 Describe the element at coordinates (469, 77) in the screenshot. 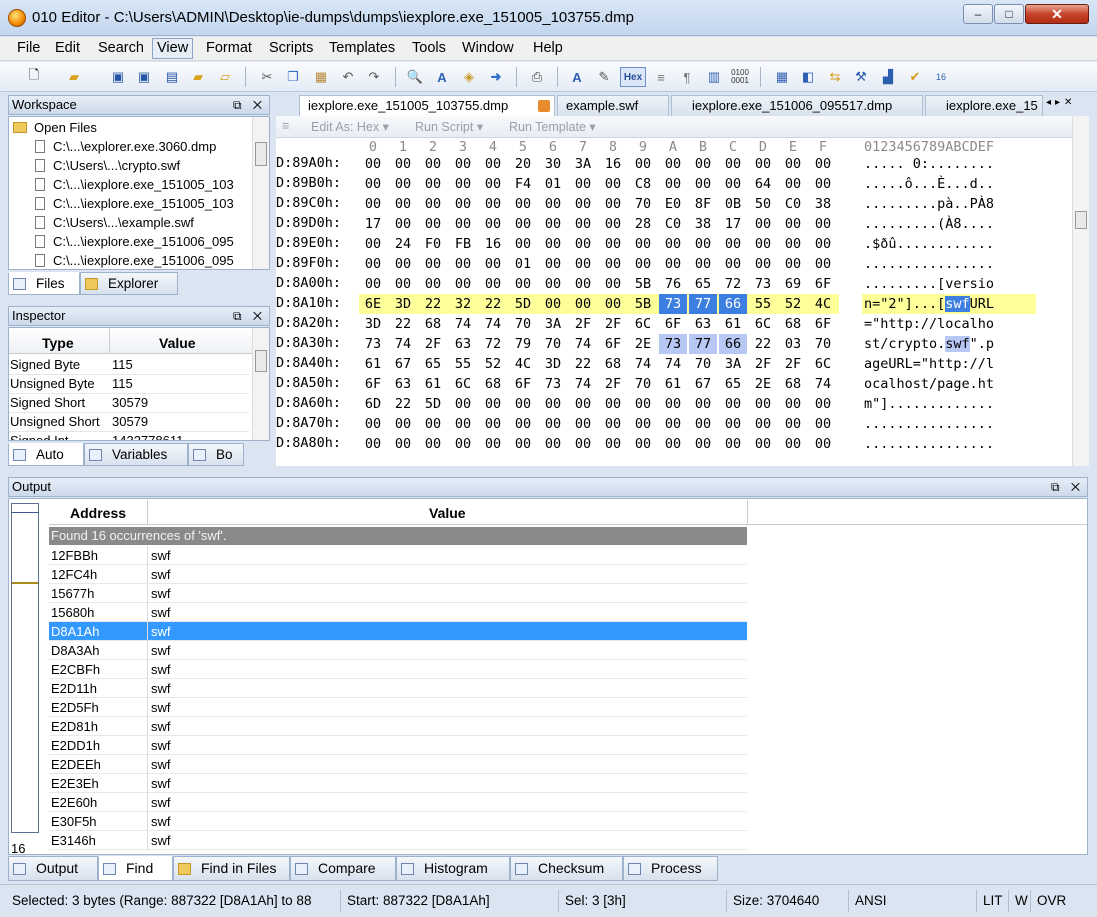

I see `find-in-files-icon: ◈` at that location.